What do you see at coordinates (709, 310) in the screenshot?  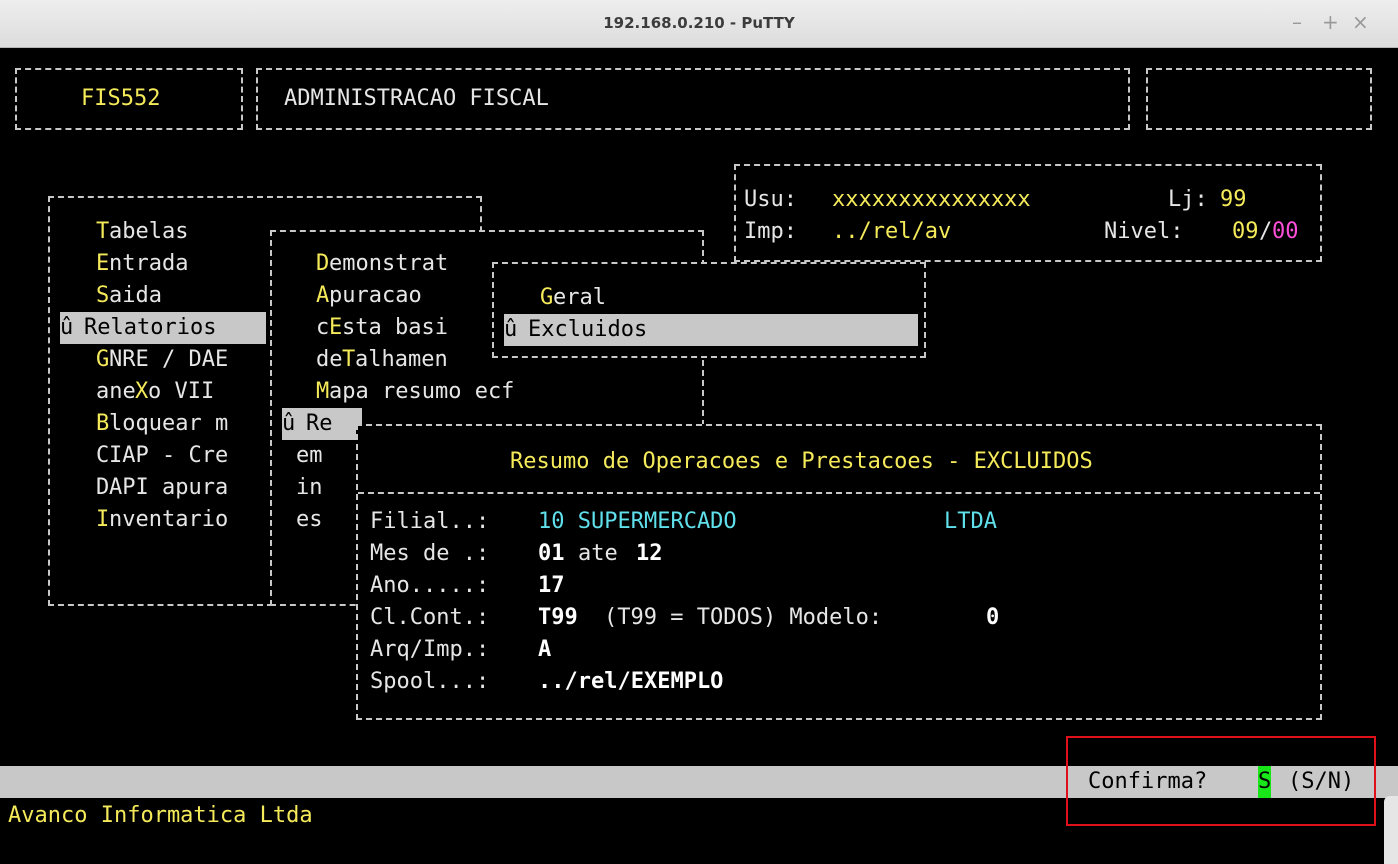 I see `resumo-submenu: Geral û Excluidos` at bounding box center [709, 310].